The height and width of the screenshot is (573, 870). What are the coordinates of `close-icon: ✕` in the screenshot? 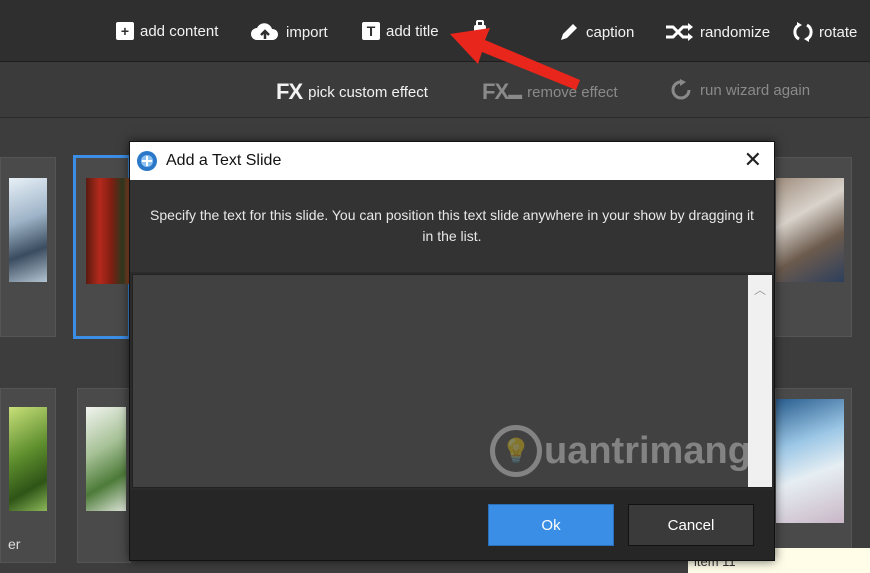 It's located at (753, 160).